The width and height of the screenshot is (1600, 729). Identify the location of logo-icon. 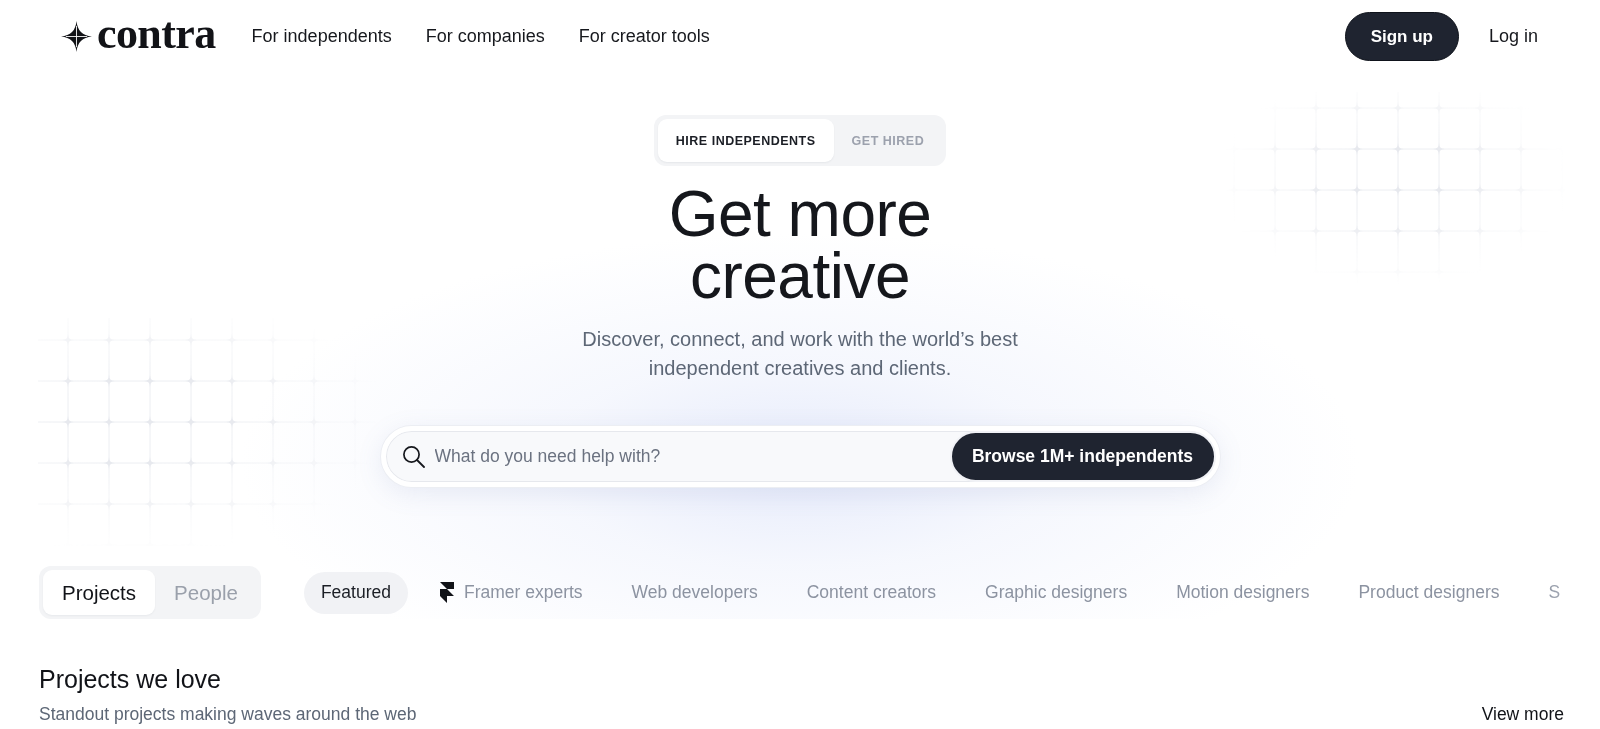
(446, 592).